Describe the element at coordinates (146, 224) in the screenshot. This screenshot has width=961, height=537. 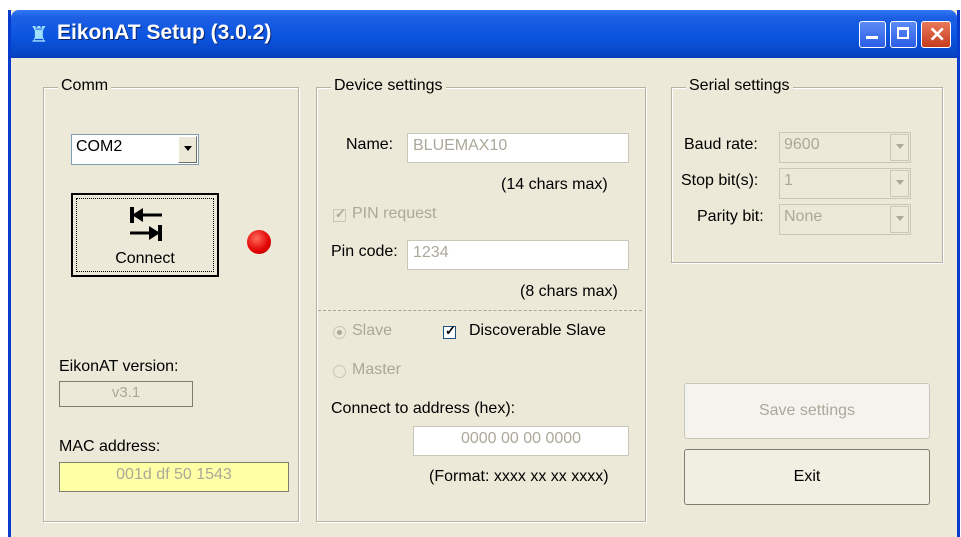
I see `connect-arrows-icon` at that location.